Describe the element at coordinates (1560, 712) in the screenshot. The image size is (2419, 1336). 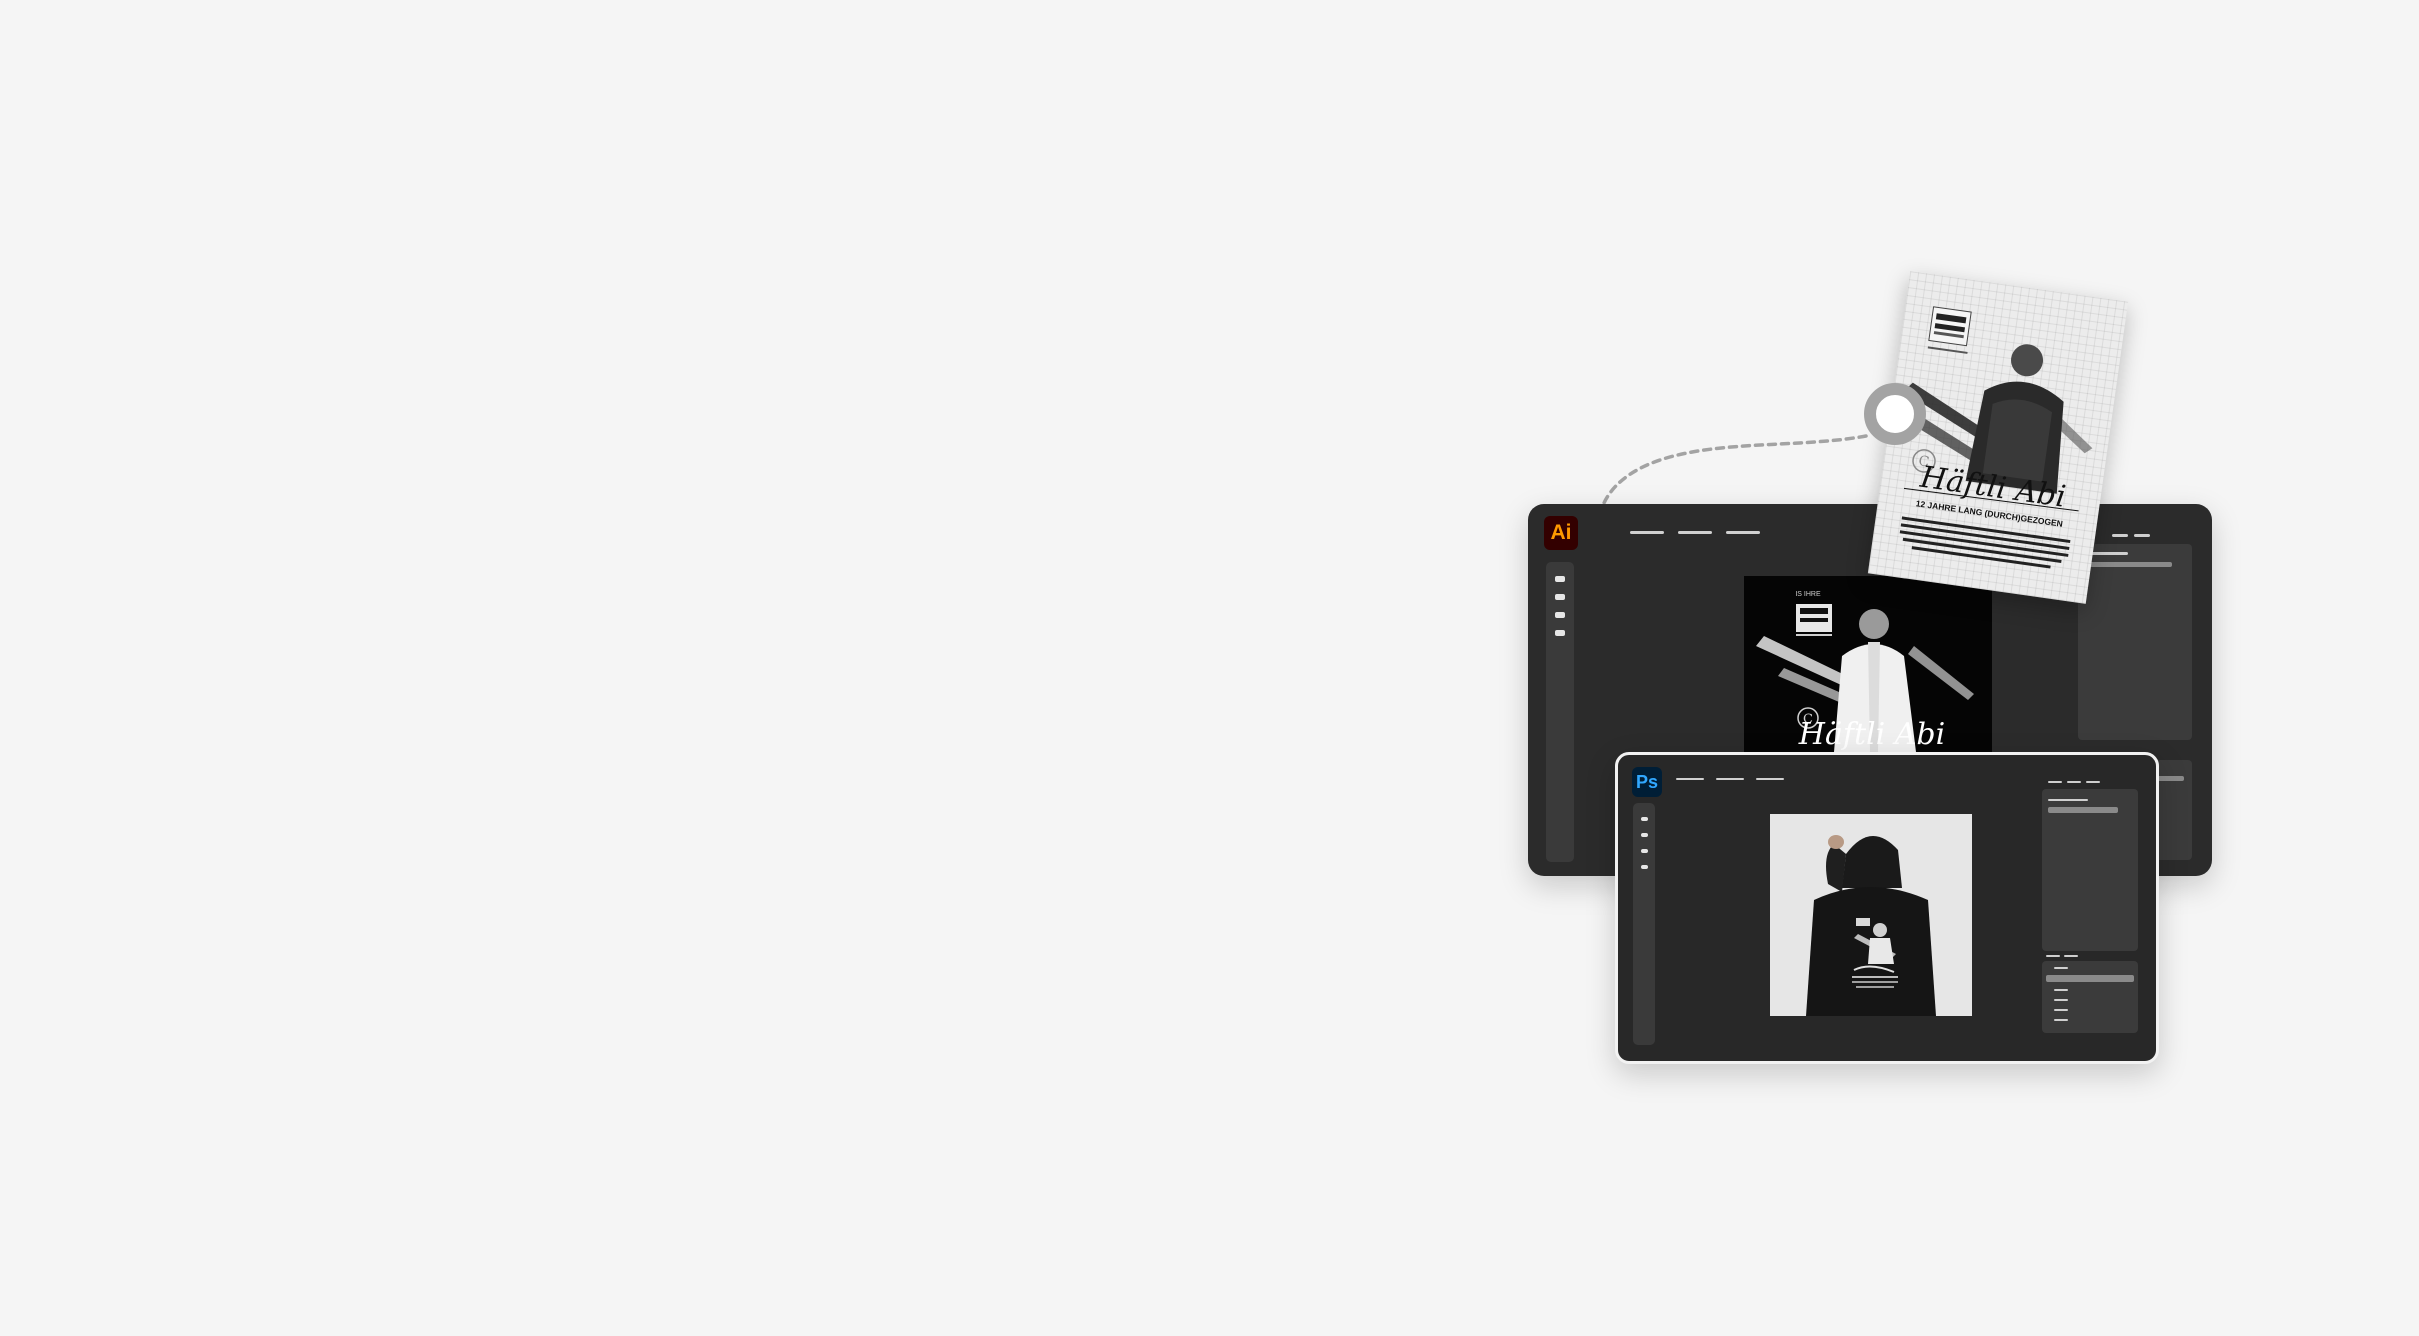
I see `illustrator-toolbar` at that location.